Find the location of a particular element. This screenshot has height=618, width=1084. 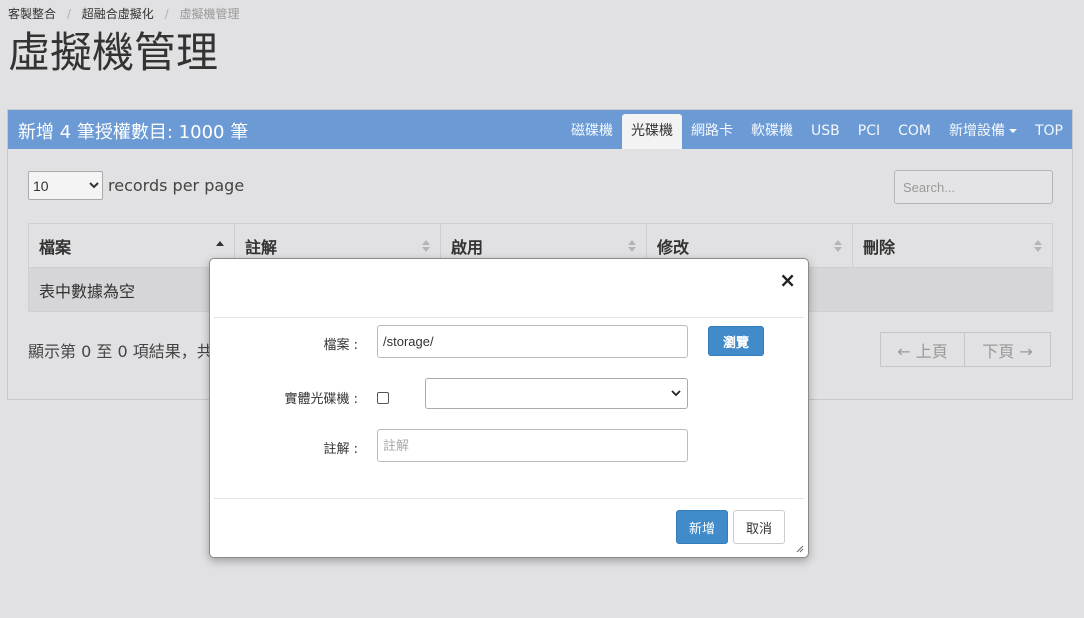

prev-page-button: ← 上頁 is located at coordinates (922, 349).